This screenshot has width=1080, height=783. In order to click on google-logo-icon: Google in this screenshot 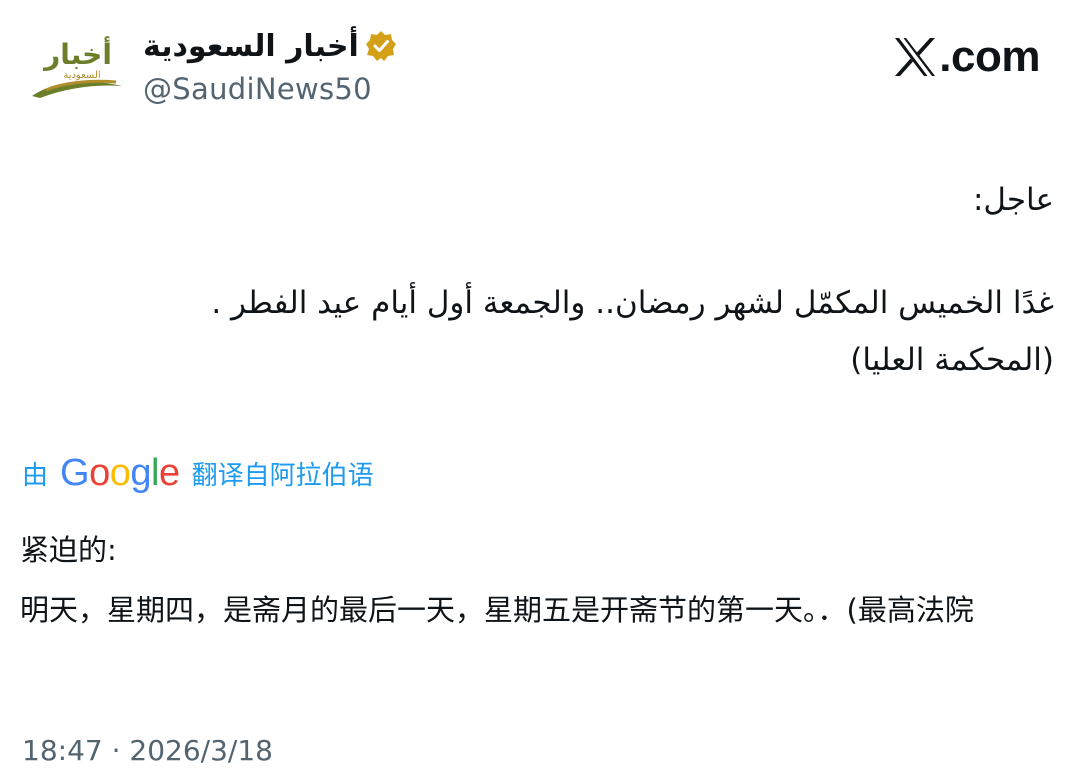, I will do `click(120, 472)`.